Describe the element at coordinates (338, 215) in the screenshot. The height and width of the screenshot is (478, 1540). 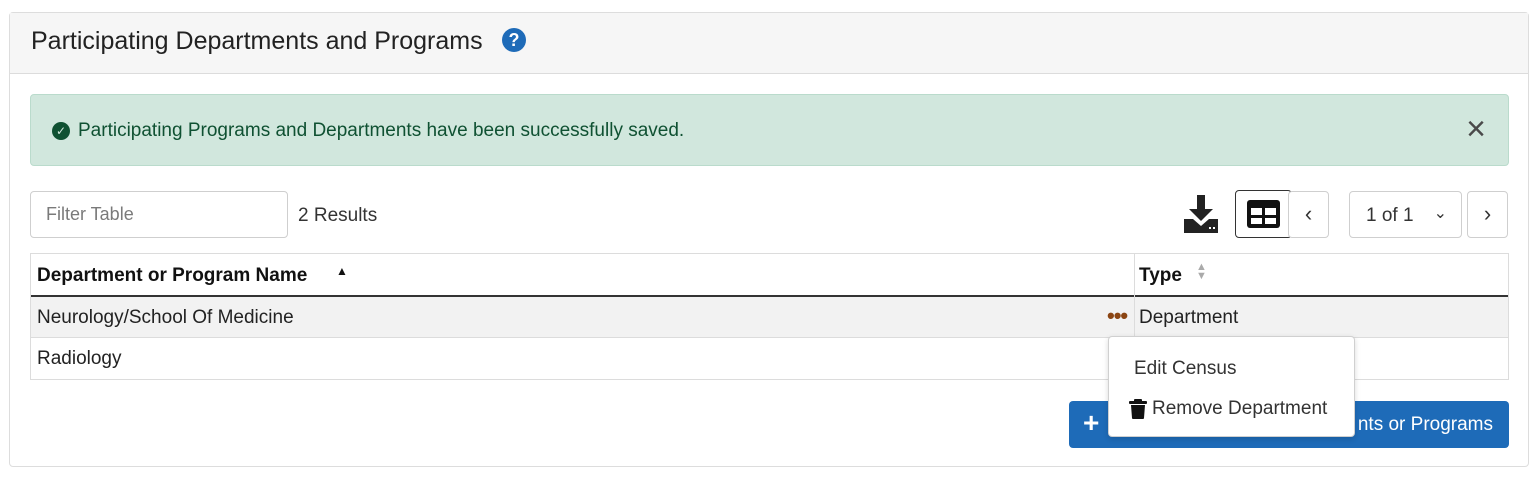
I see `results-count: 2 Results` at that location.